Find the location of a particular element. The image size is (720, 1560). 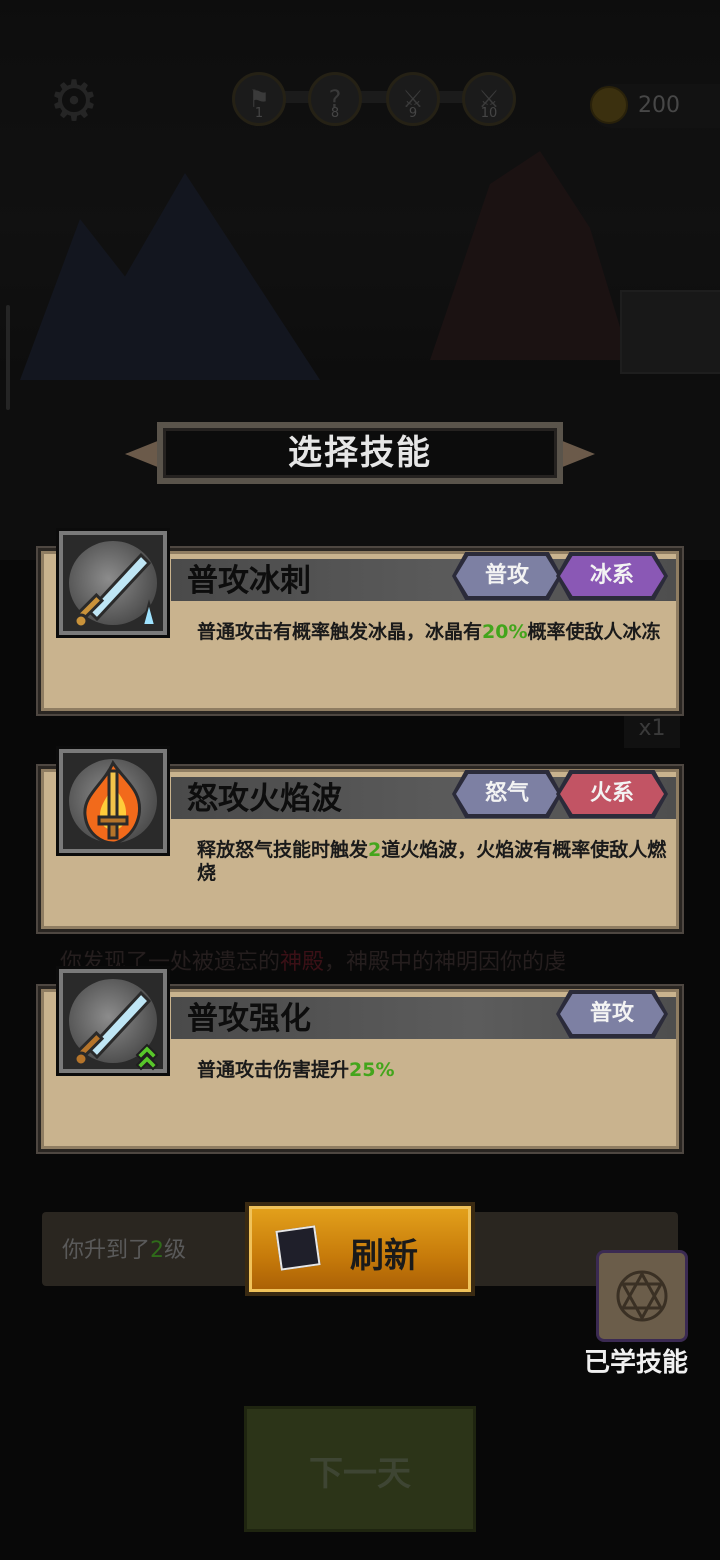

scroll-icon is located at coordinates (642, 1296).